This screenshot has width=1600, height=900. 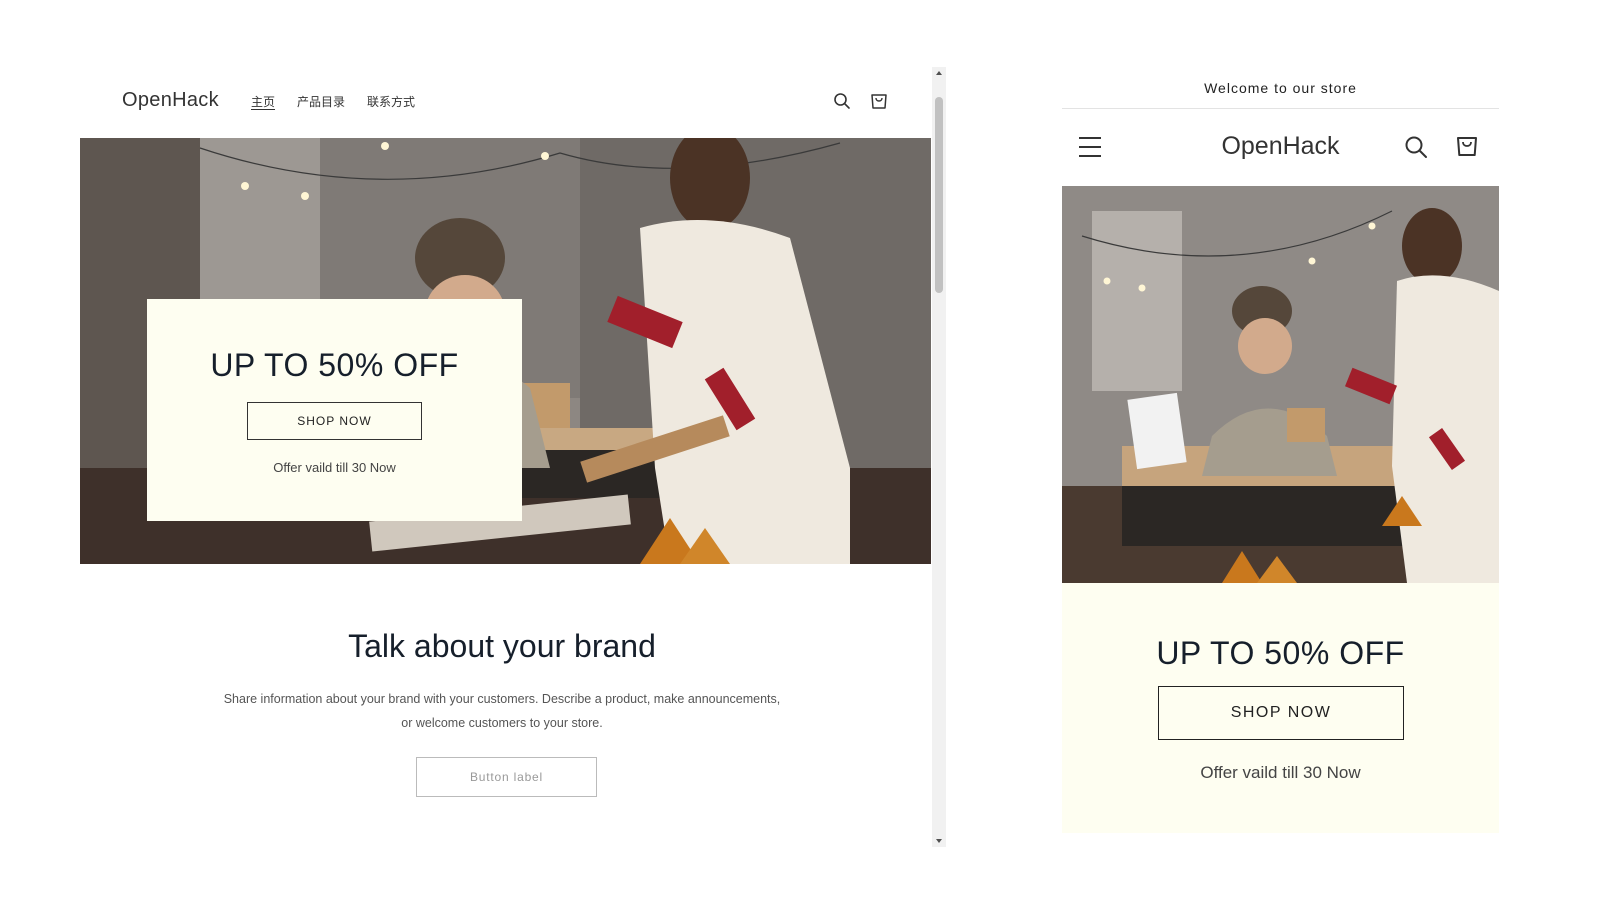 What do you see at coordinates (1280, 88) in the screenshot?
I see `announcement-bar: Welcome to our store` at bounding box center [1280, 88].